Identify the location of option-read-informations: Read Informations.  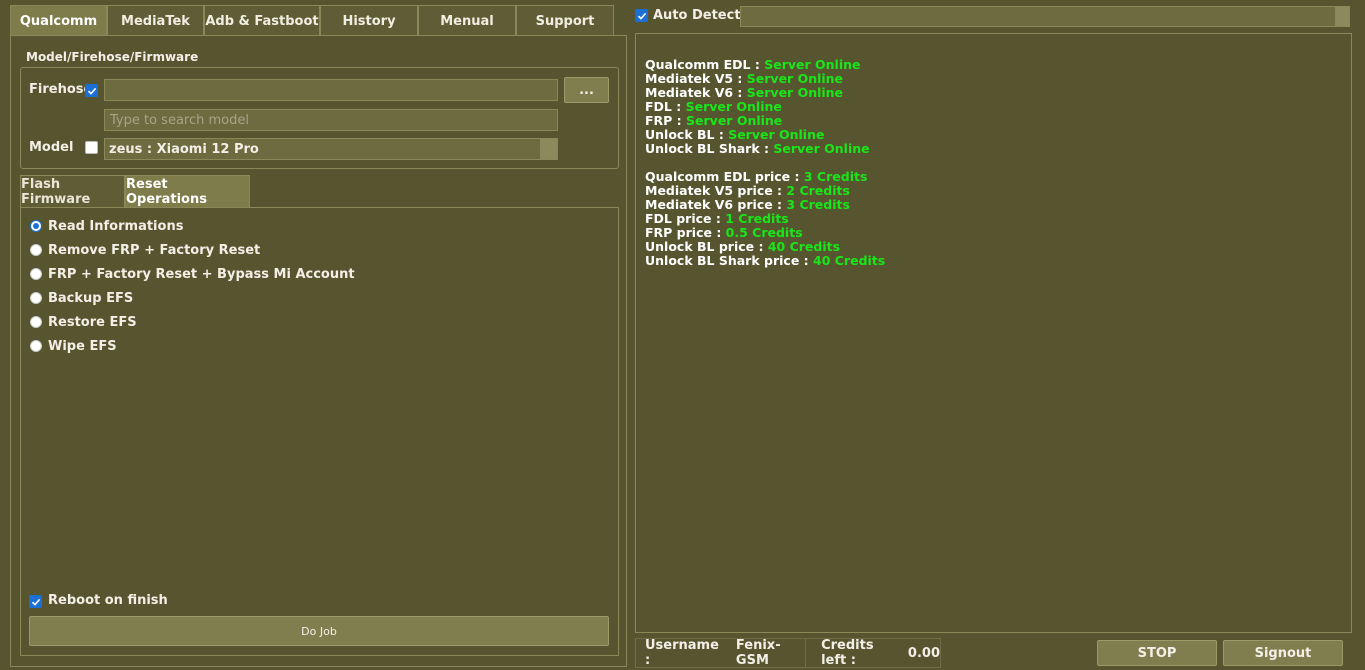
(106, 226).